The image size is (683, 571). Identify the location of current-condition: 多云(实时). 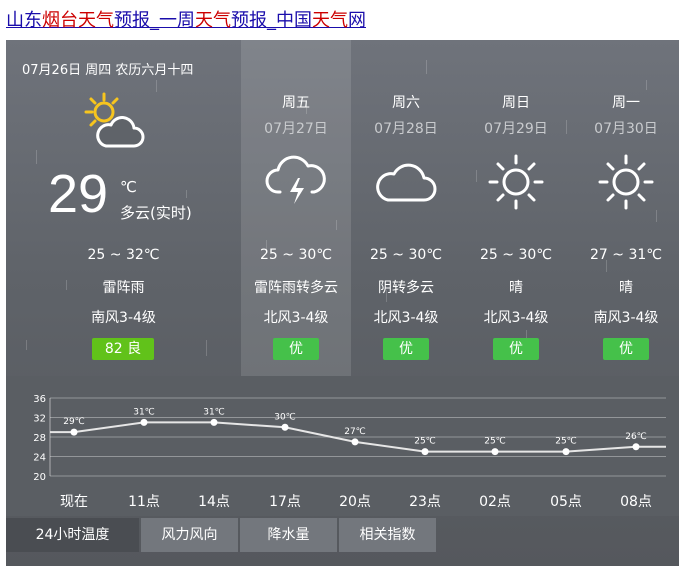
(156, 213).